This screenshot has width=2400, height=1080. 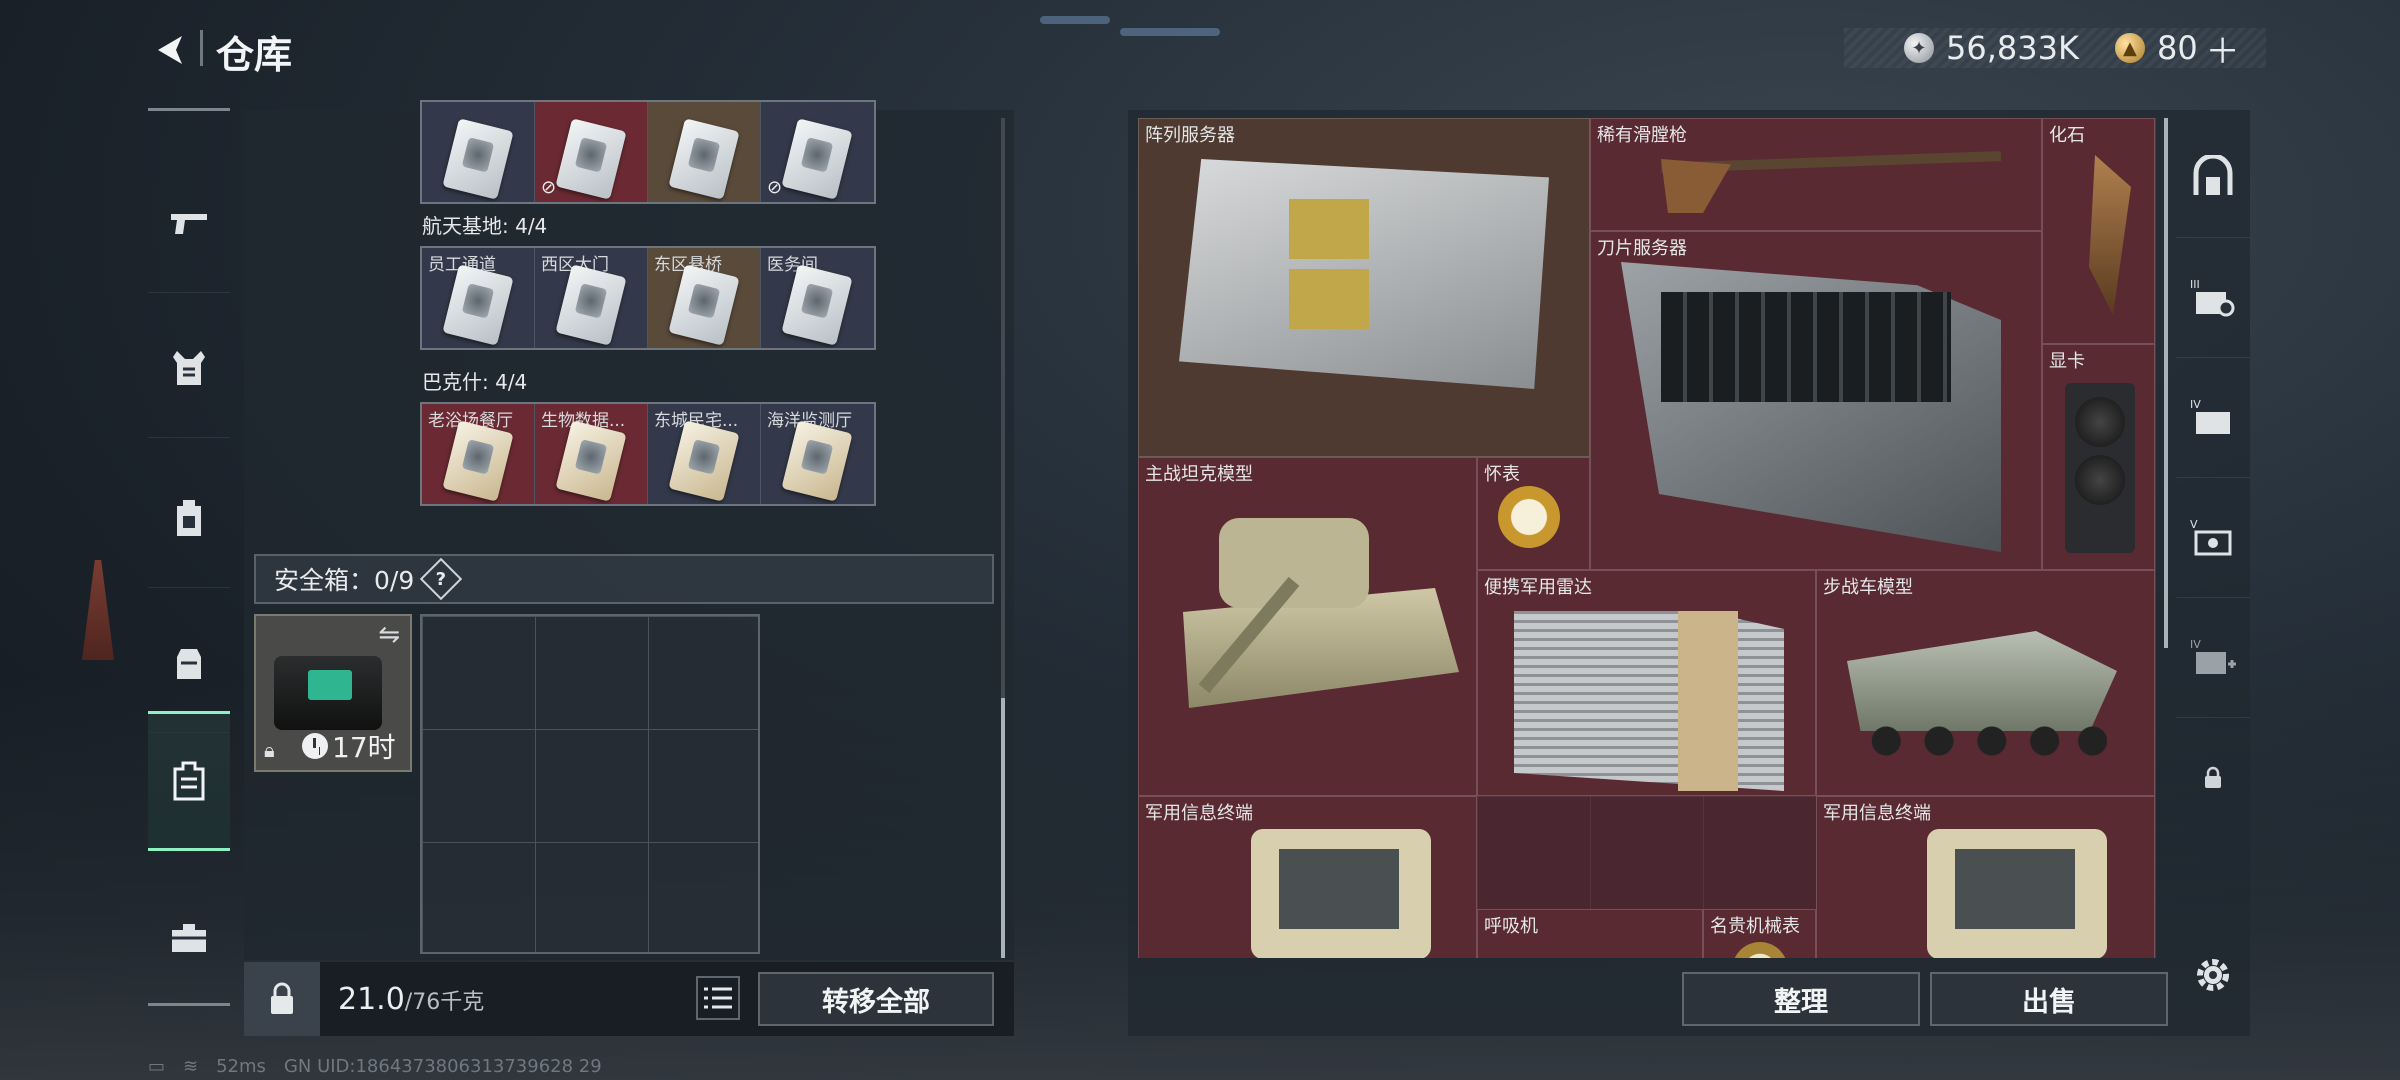 What do you see at coordinates (624, 579) in the screenshot?
I see `safebox-header: 安全箱：0/9 ?` at bounding box center [624, 579].